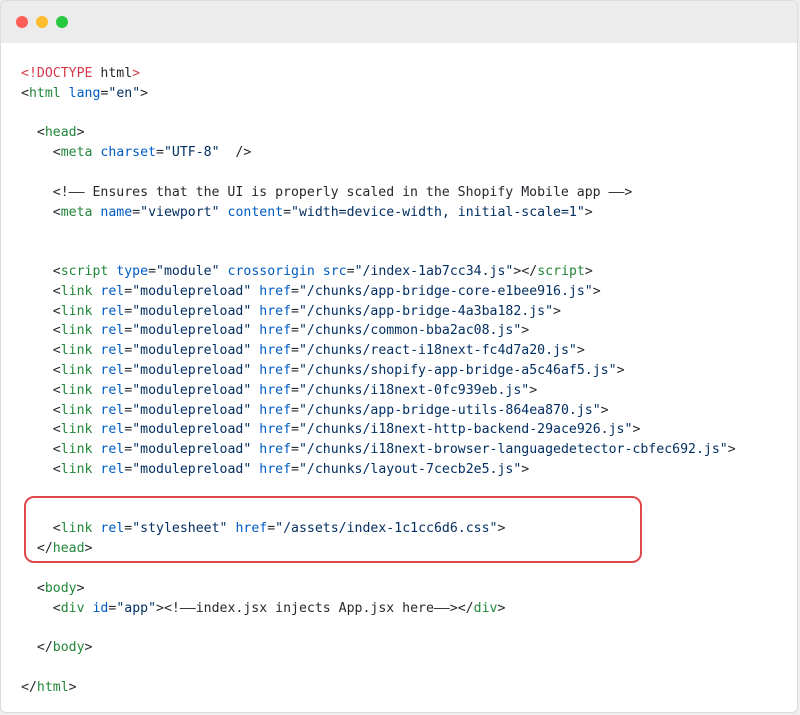  I want to click on maximize-button, so click(62, 22).